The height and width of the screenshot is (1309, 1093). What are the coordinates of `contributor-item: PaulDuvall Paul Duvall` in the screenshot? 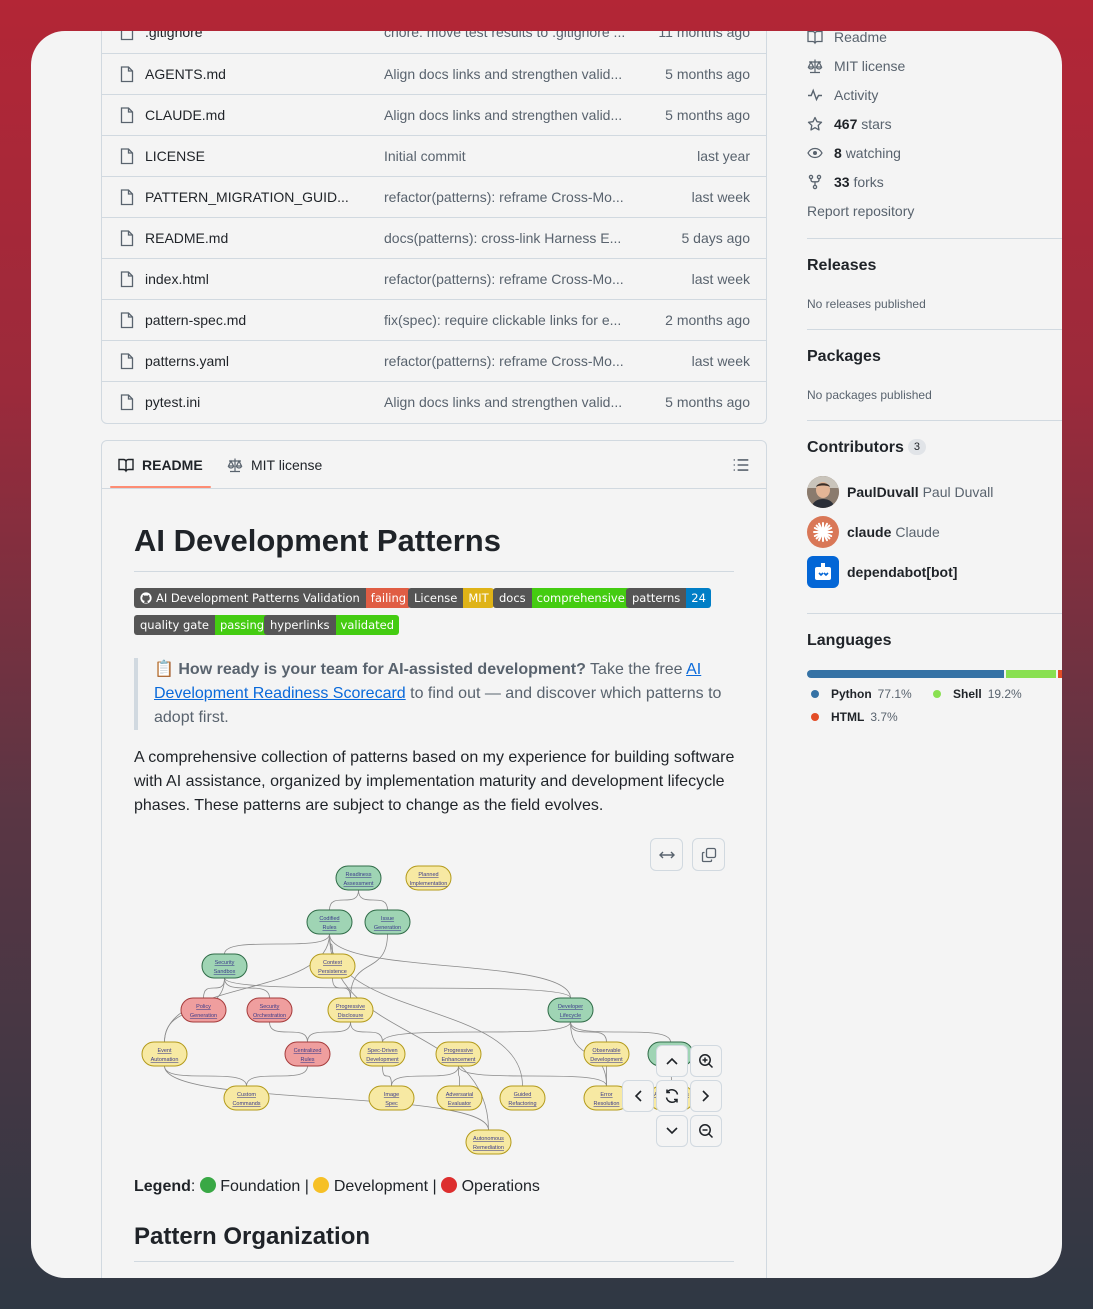 It's located at (900, 492).